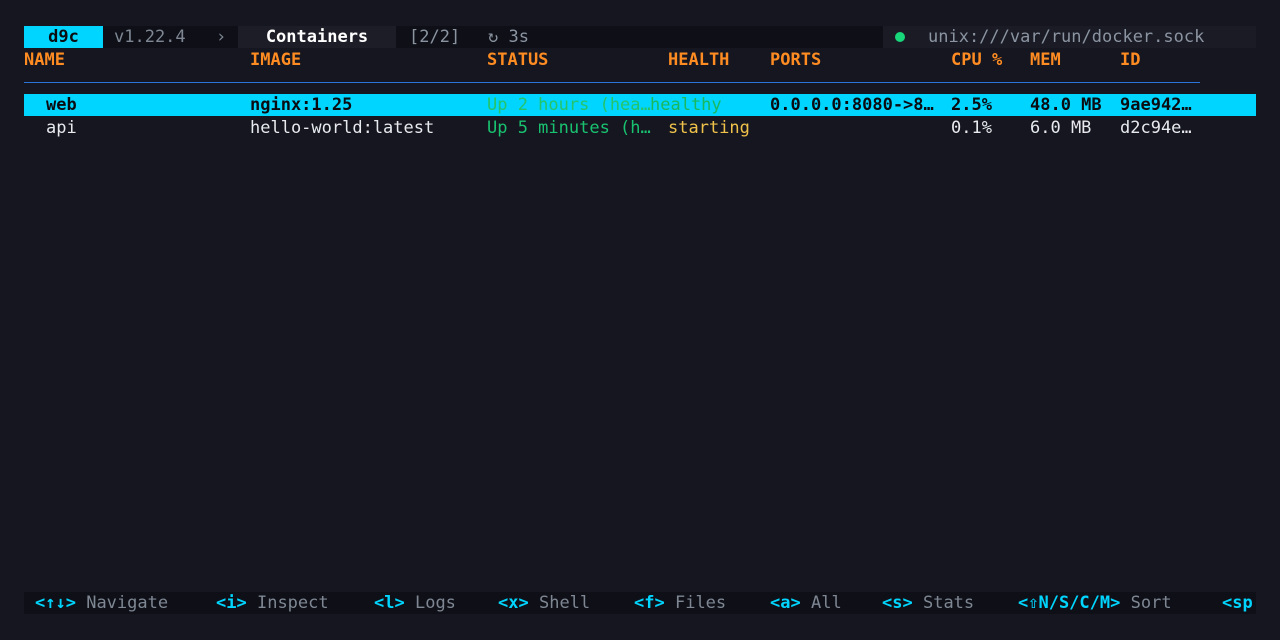 The width and height of the screenshot is (1280, 640). Describe the element at coordinates (63, 37) in the screenshot. I see `app-name: d9c` at that location.